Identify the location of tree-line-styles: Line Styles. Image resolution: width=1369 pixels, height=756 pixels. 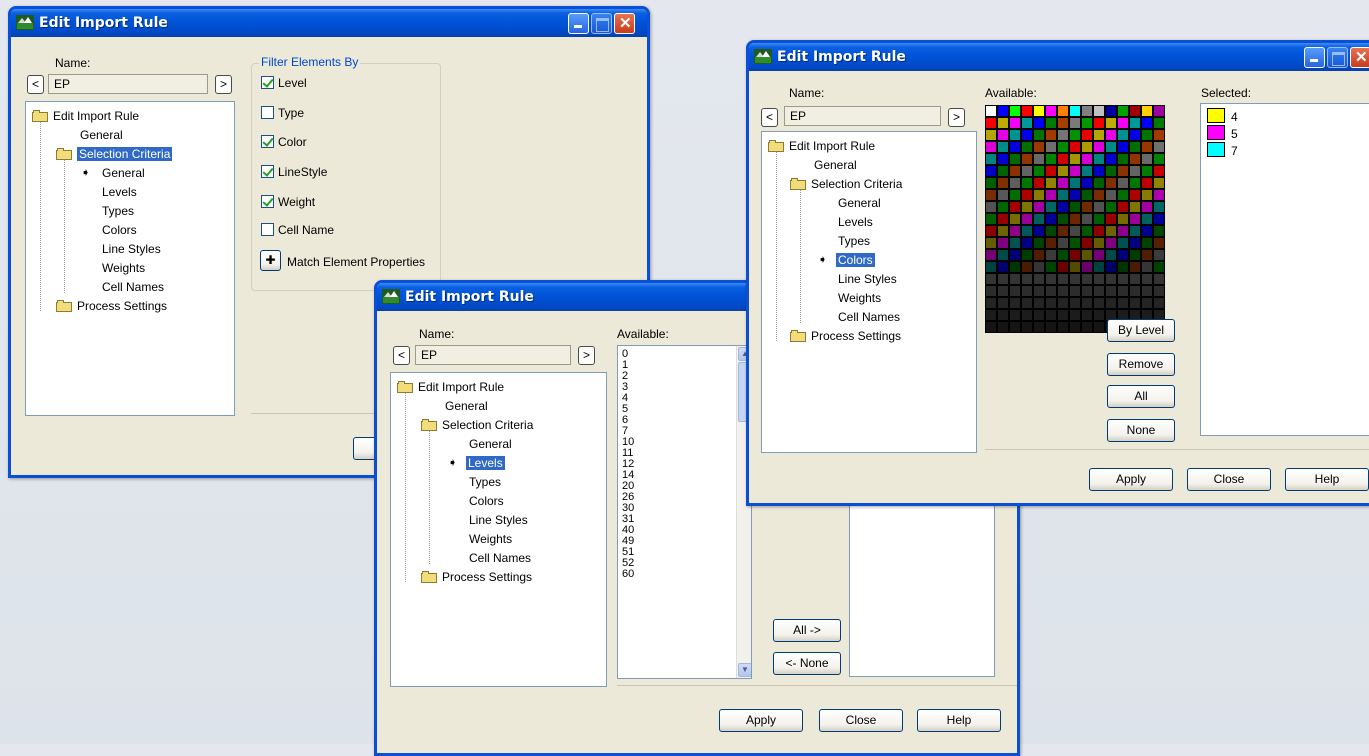
(498, 520).